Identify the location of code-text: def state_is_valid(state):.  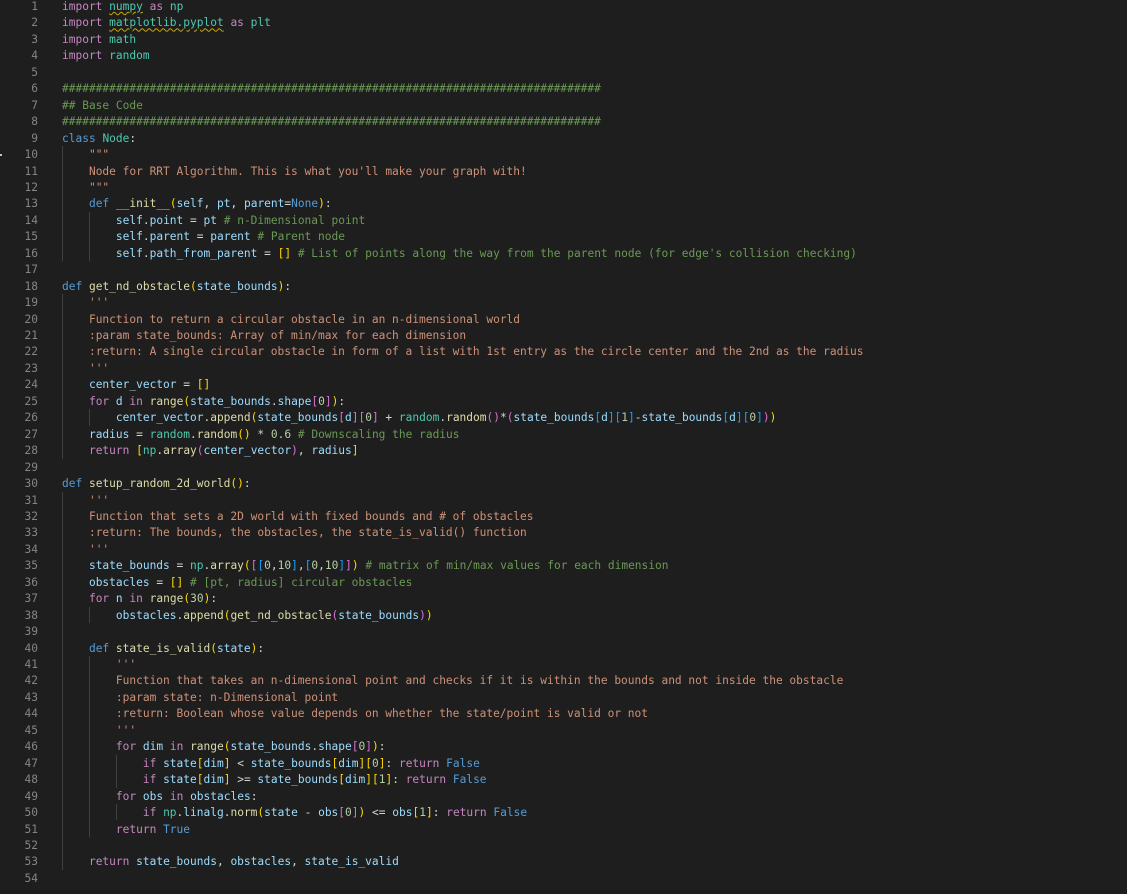
(163, 648).